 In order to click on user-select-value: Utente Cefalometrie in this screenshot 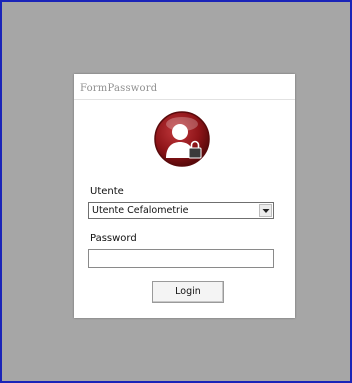, I will do `click(140, 210)`.